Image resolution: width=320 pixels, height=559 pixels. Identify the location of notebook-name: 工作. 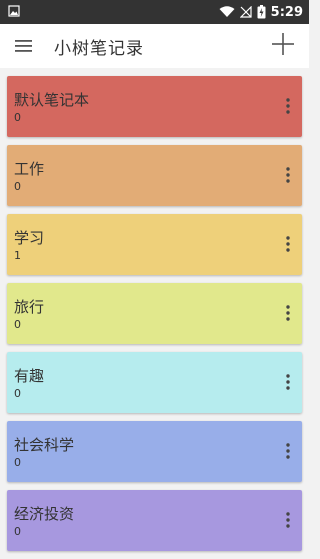
(29, 169).